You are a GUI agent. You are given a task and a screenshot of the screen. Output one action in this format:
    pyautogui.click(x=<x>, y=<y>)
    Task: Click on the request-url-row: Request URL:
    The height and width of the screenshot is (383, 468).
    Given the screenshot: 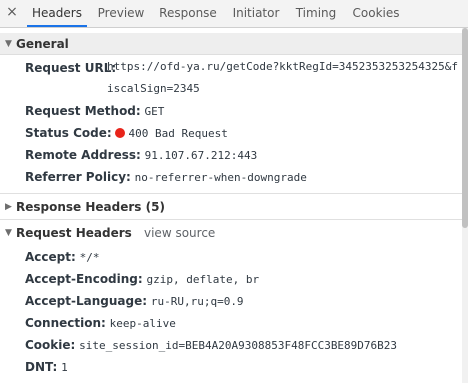 What is the action you would take?
    pyautogui.click(x=70, y=68)
    